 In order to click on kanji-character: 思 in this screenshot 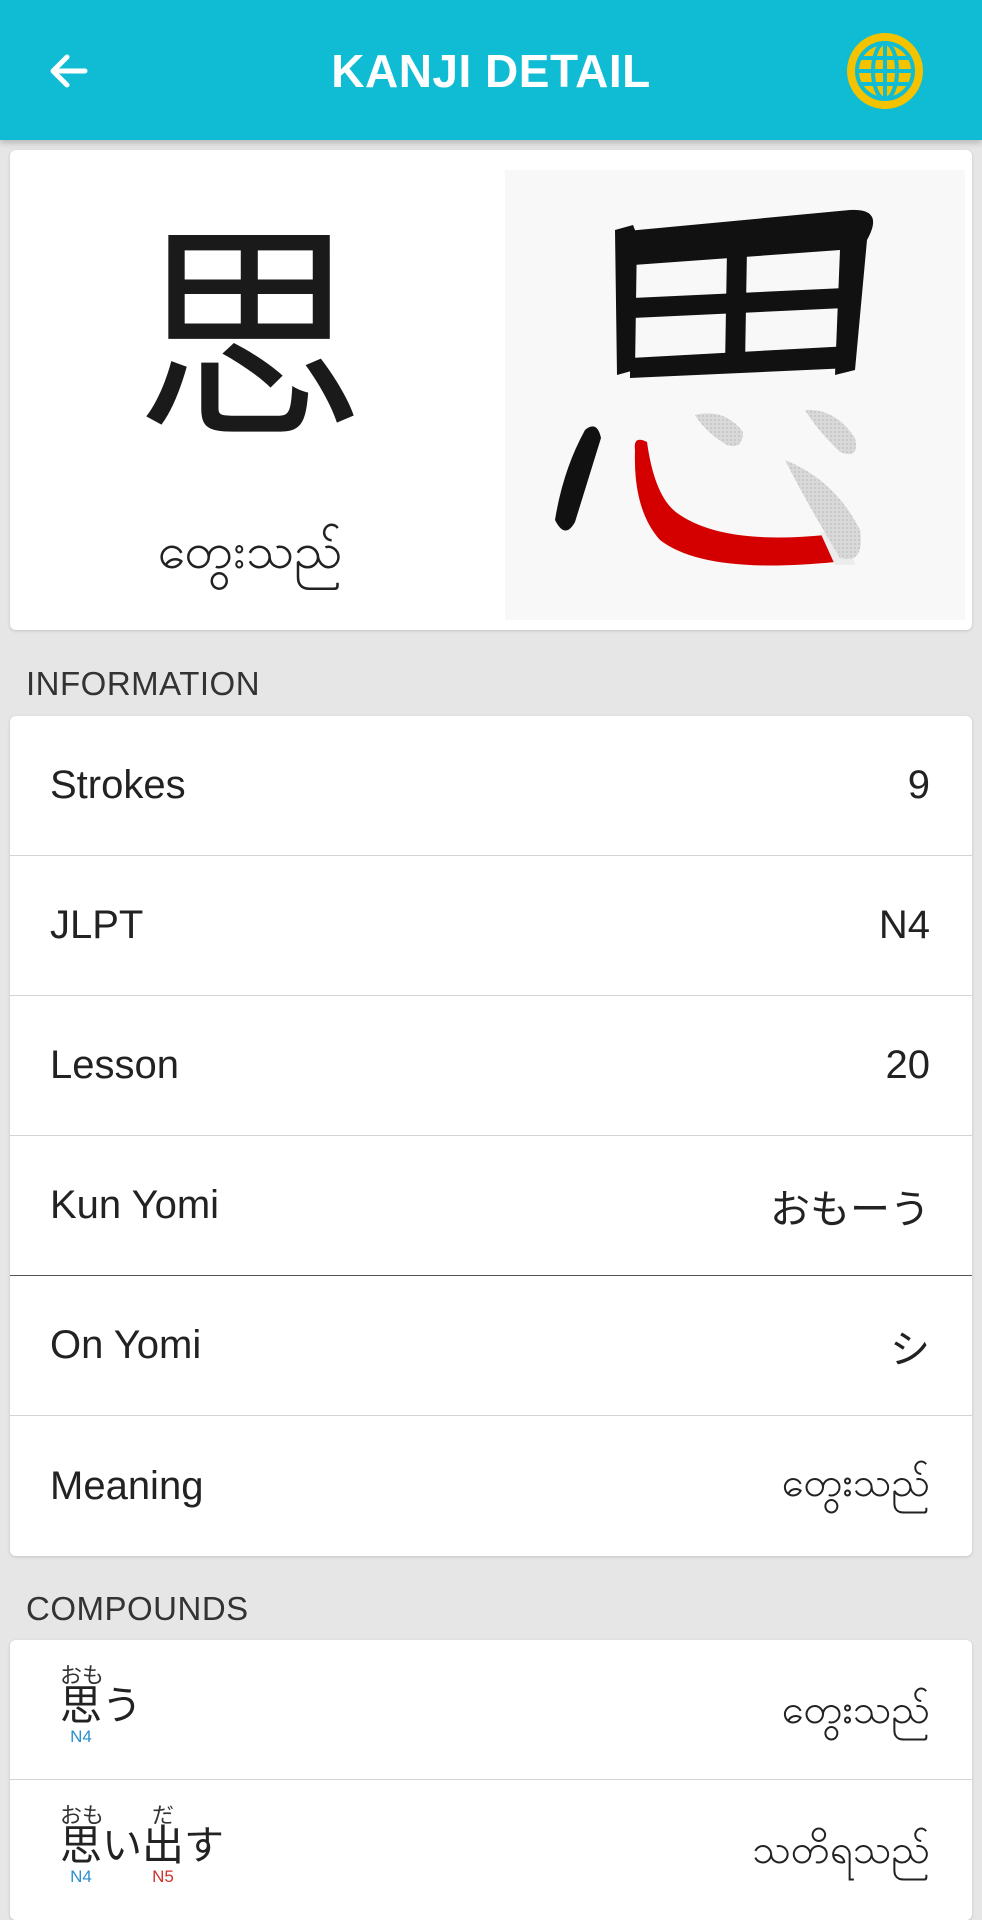, I will do `click(249, 339)`.